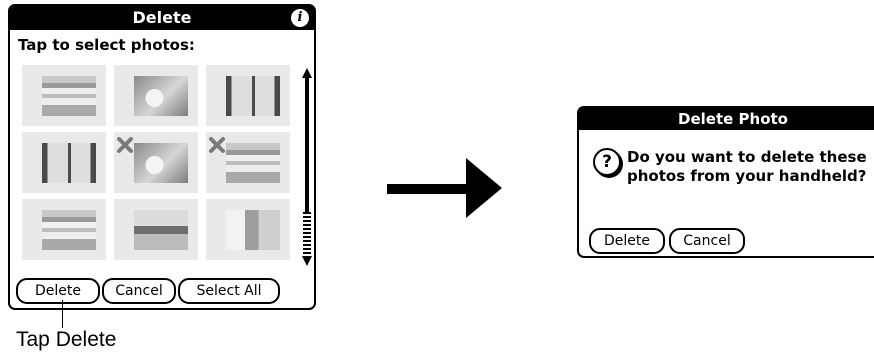  I want to click on delete-button: Delete, so click(58, 291).